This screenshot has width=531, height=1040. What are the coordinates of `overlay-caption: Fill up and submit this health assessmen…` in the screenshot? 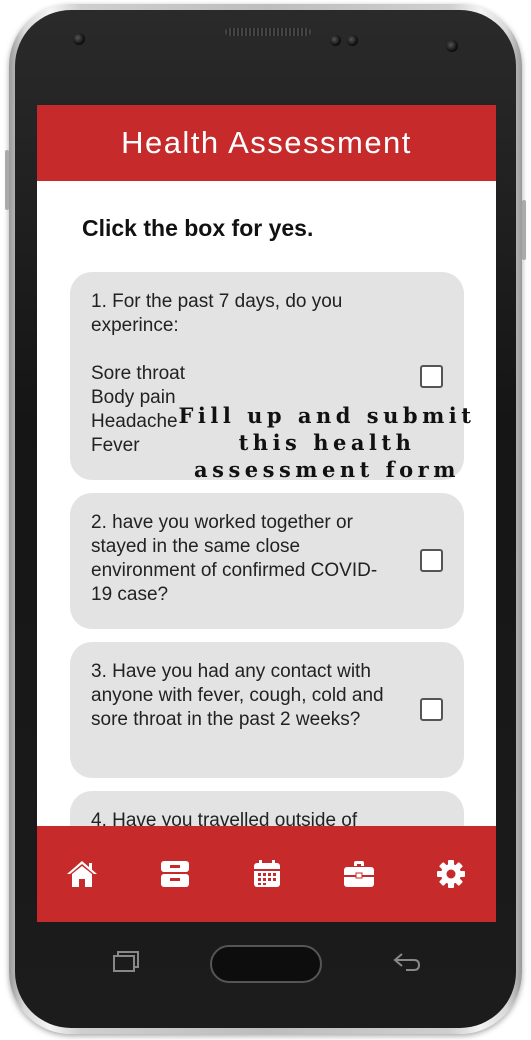 It's located at (327, 442).